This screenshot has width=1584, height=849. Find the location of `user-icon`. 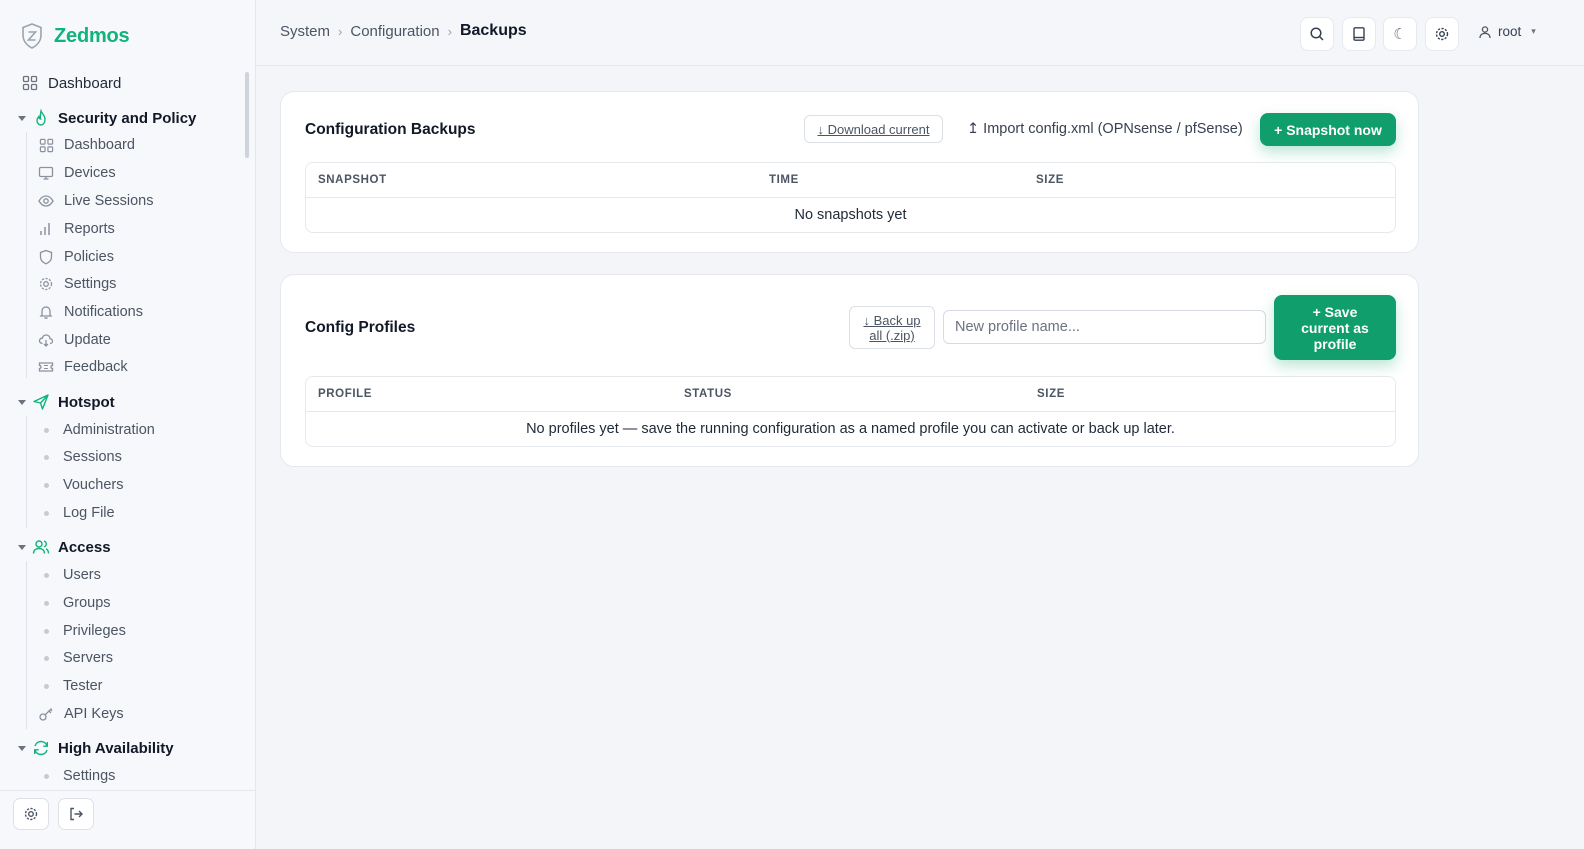

user-icon is located at coordinates (1485, 32).